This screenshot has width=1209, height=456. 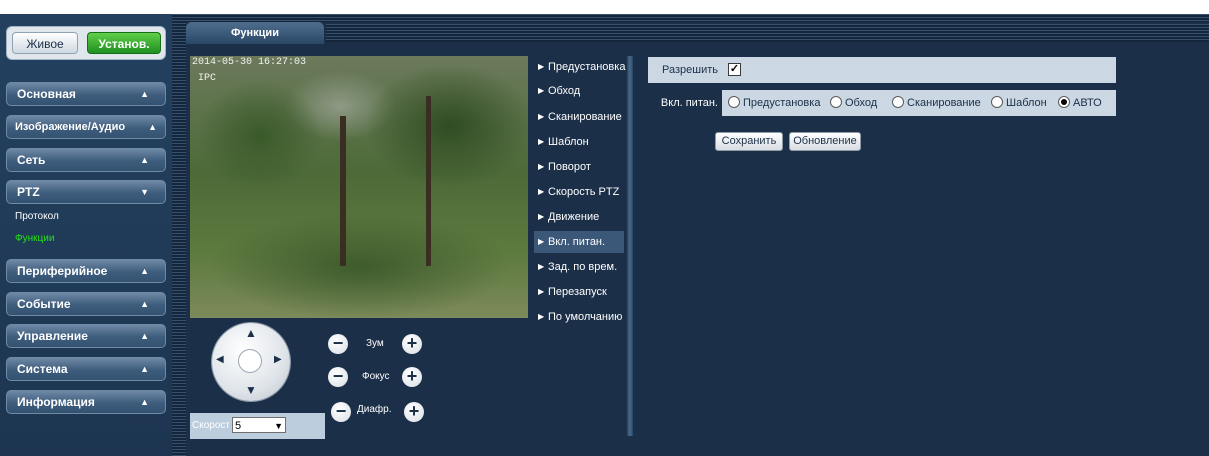 What do you see at coordinates (685, 103) in the screenshot?
I see `power-up-label: Вкл. питан.` at bounding box center [685, 103].